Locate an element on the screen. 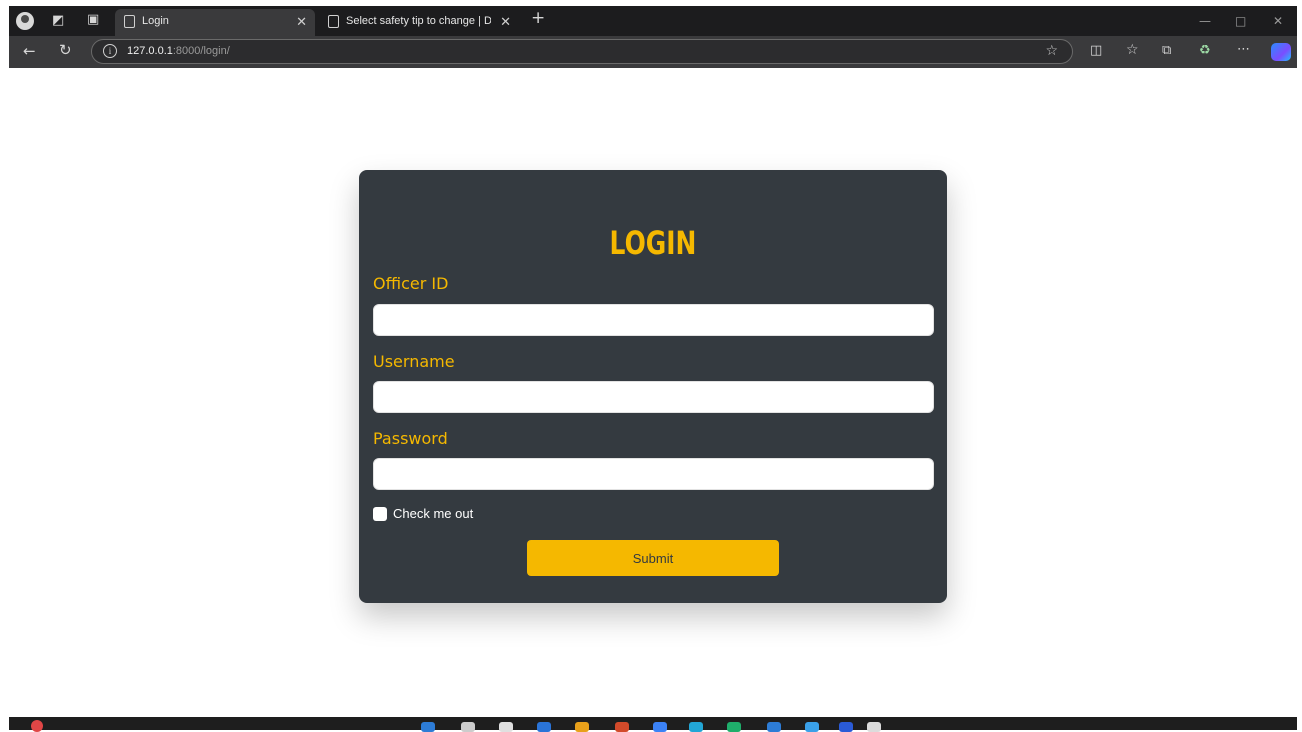 This screenshot has width=1302, height=732. minimize-icon: — is located at coordinates (1205, 21).